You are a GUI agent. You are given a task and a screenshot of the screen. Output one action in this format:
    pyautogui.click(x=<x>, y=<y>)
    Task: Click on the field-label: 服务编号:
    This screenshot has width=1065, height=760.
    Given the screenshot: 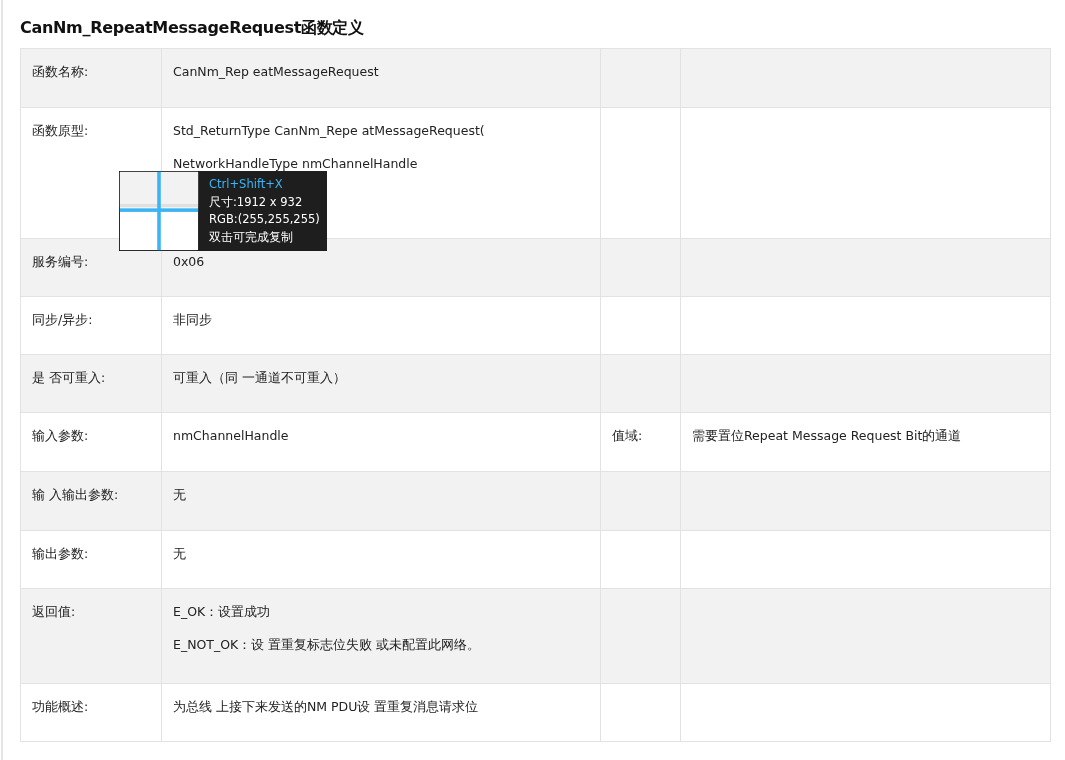 What is the action you would take?
    pyautogui.click(x=60, y=262)
    